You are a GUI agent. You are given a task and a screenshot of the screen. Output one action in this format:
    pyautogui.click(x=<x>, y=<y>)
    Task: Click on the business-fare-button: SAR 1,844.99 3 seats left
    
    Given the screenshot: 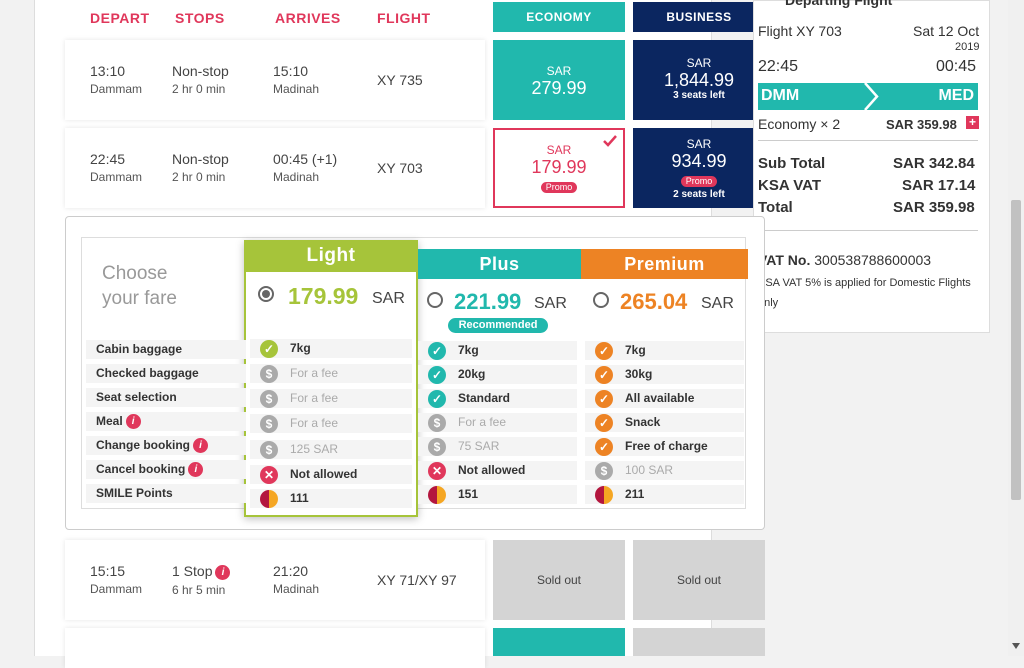 What is the action you would take?
    pyautogui.click(x=699, y=80)
    